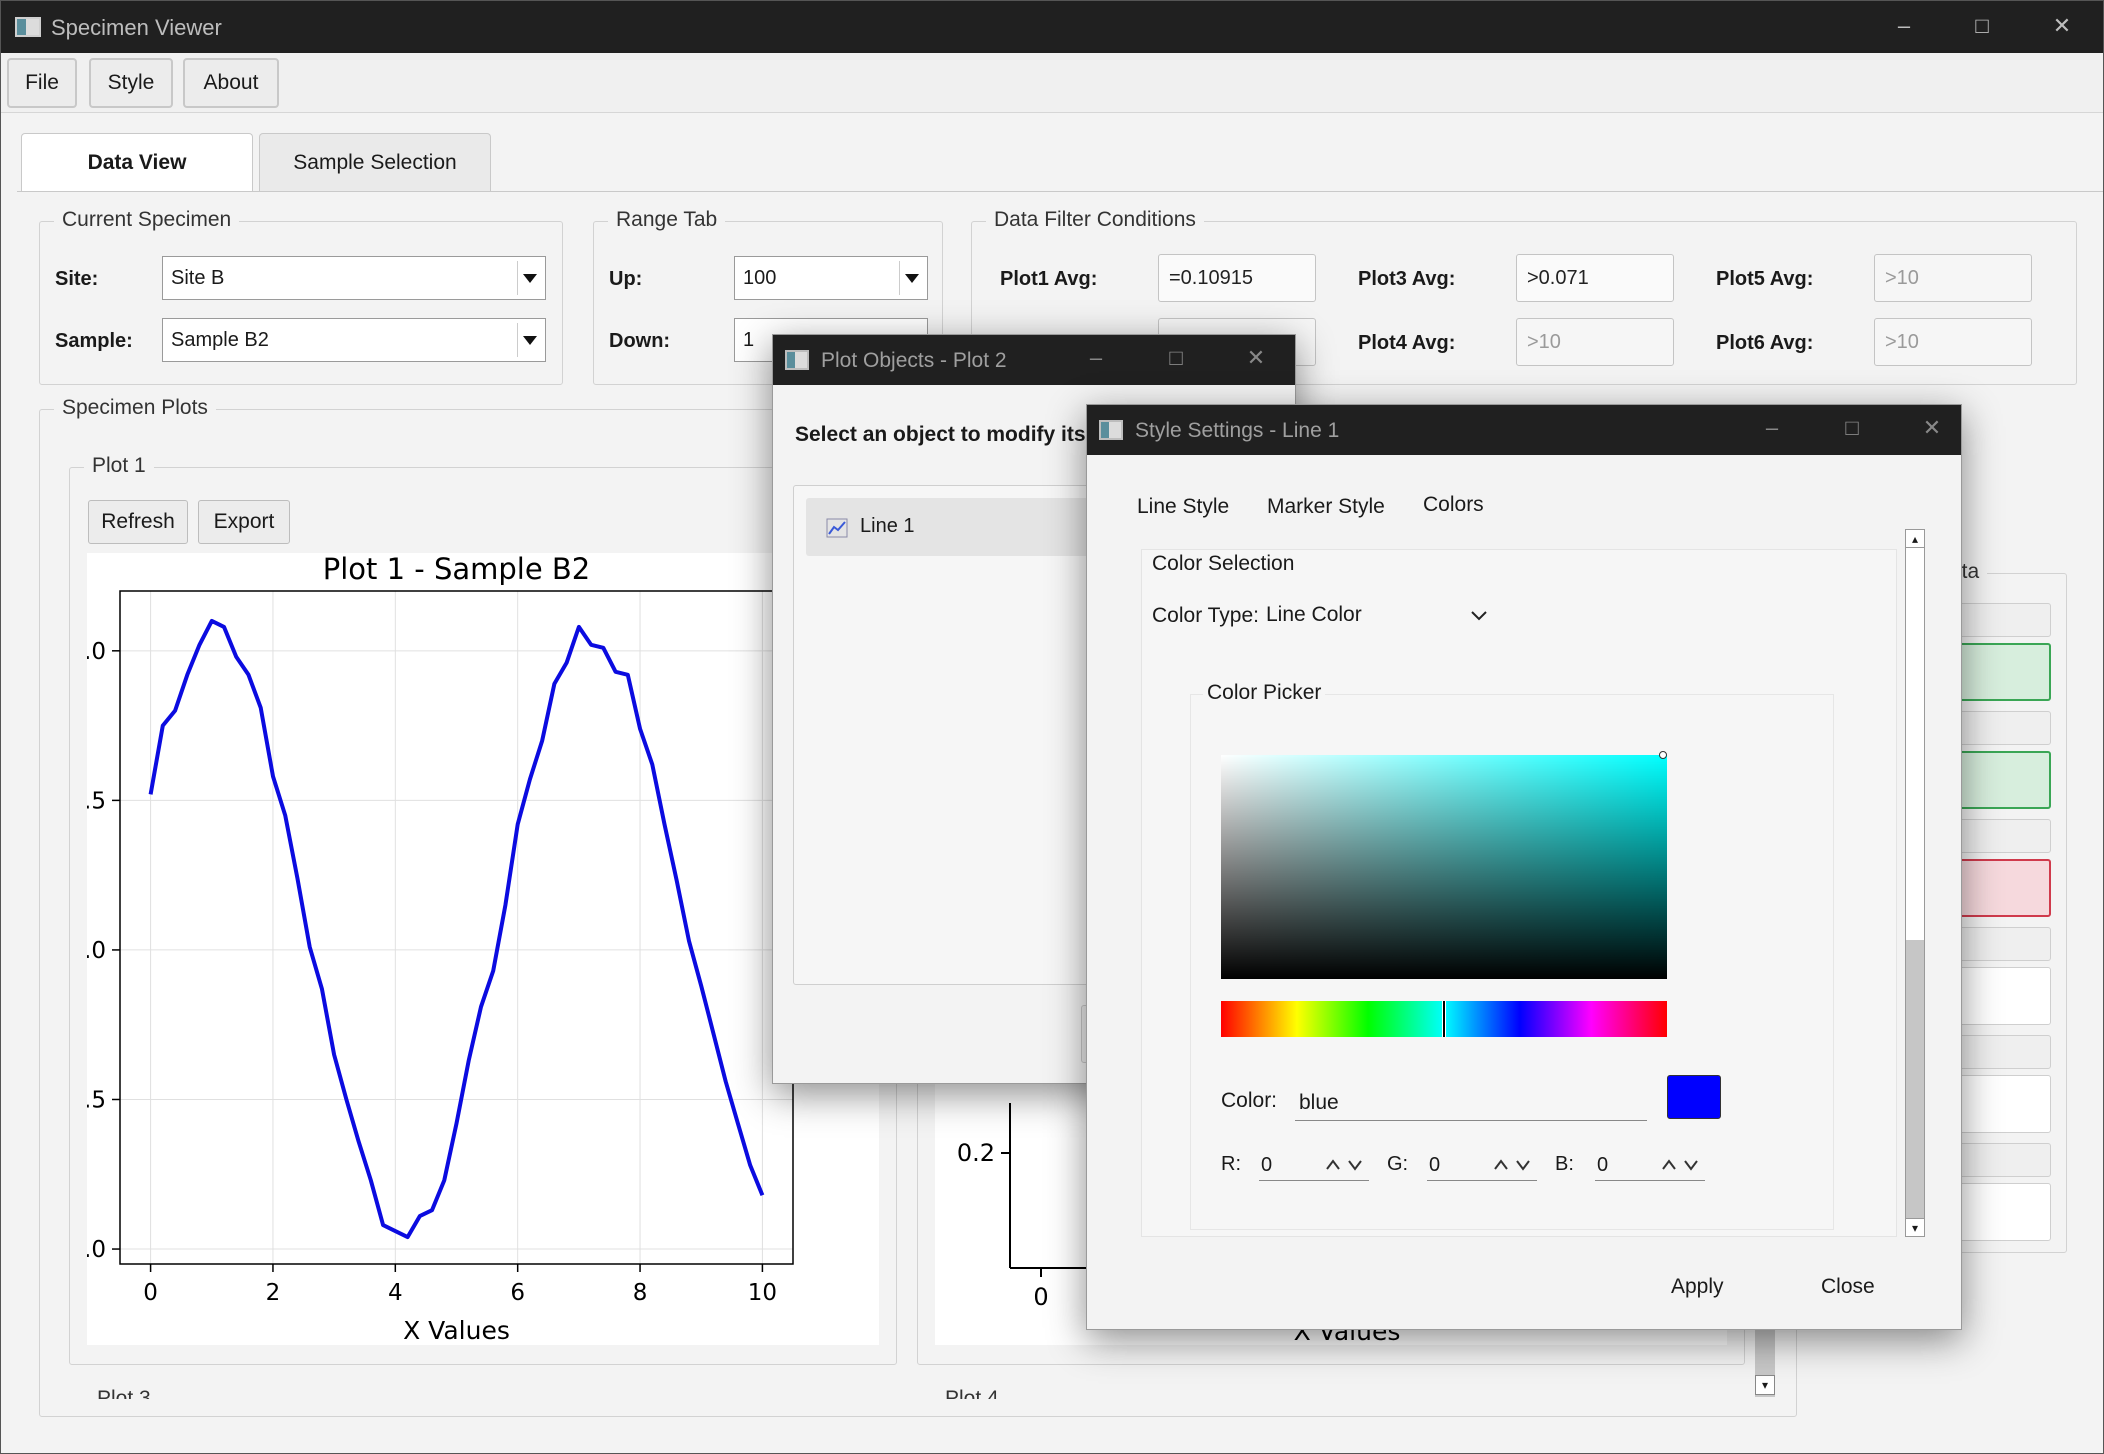  Describe the element at coordinates (837, 528) in the screenshot. I see `line-chart-icon` at that location.